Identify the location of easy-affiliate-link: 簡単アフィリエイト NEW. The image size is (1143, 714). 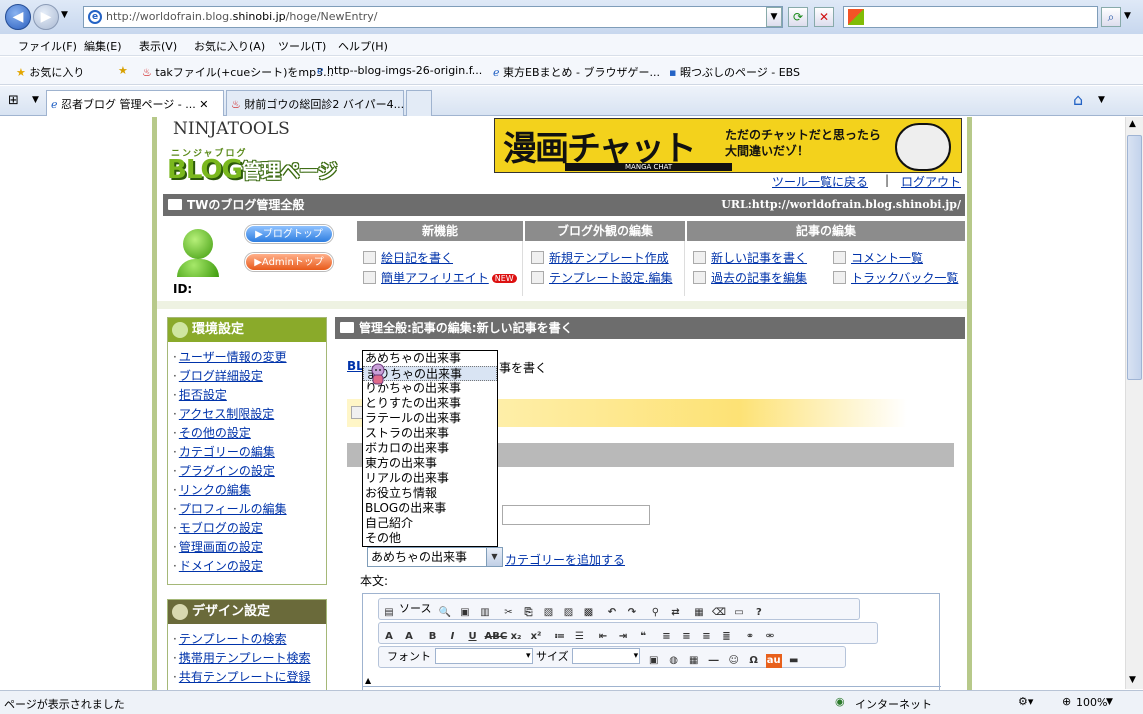
(440, 277).